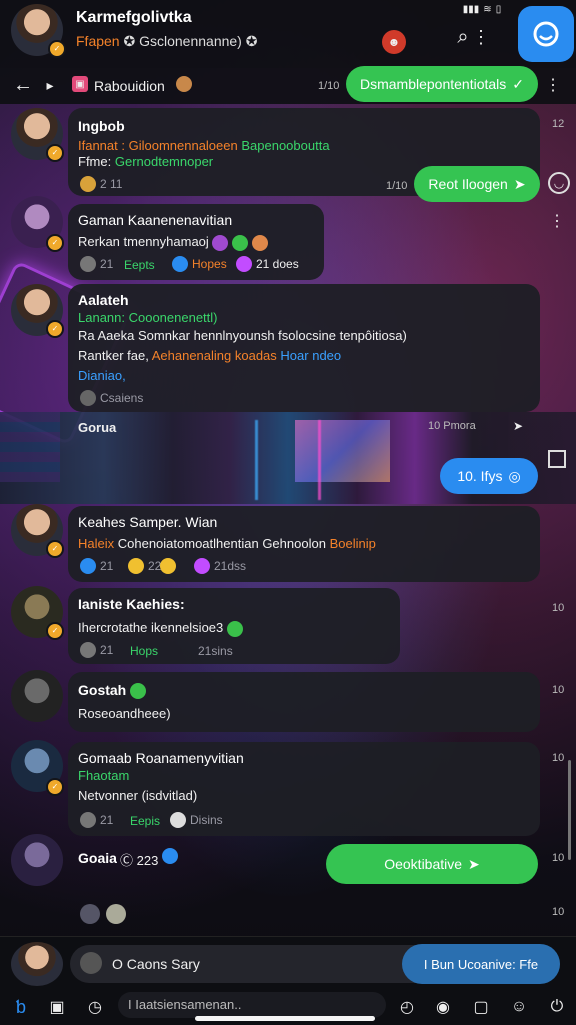 The image size is (576, 1025). I want to click on reaction-chip: 21sins, so click(215, 651).